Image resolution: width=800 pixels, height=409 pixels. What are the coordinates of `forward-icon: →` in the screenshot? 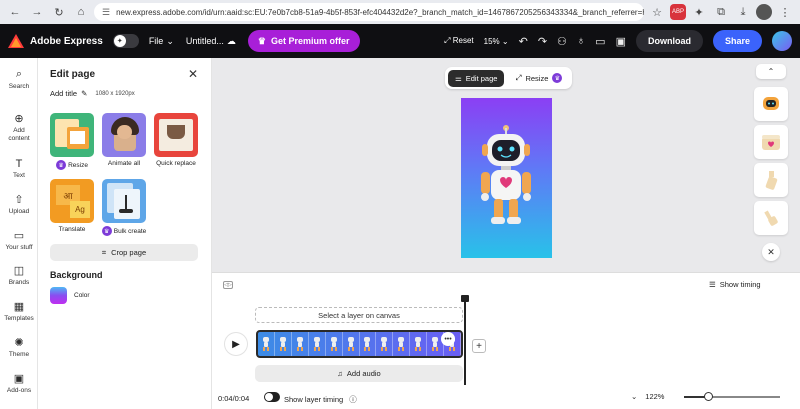 It's located at (37, 12).